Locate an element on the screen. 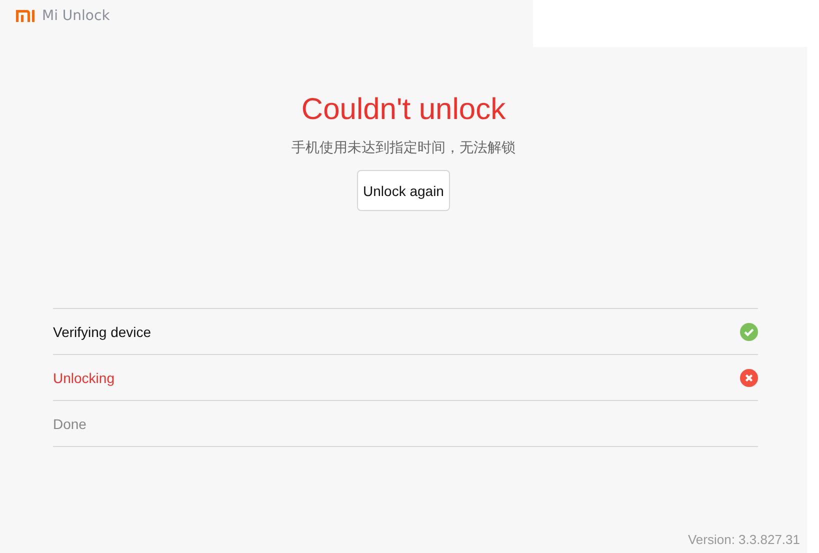 This screenshot has height=553, width=819. result-title: Couldn't unlock is located at coordinates (403, 110).